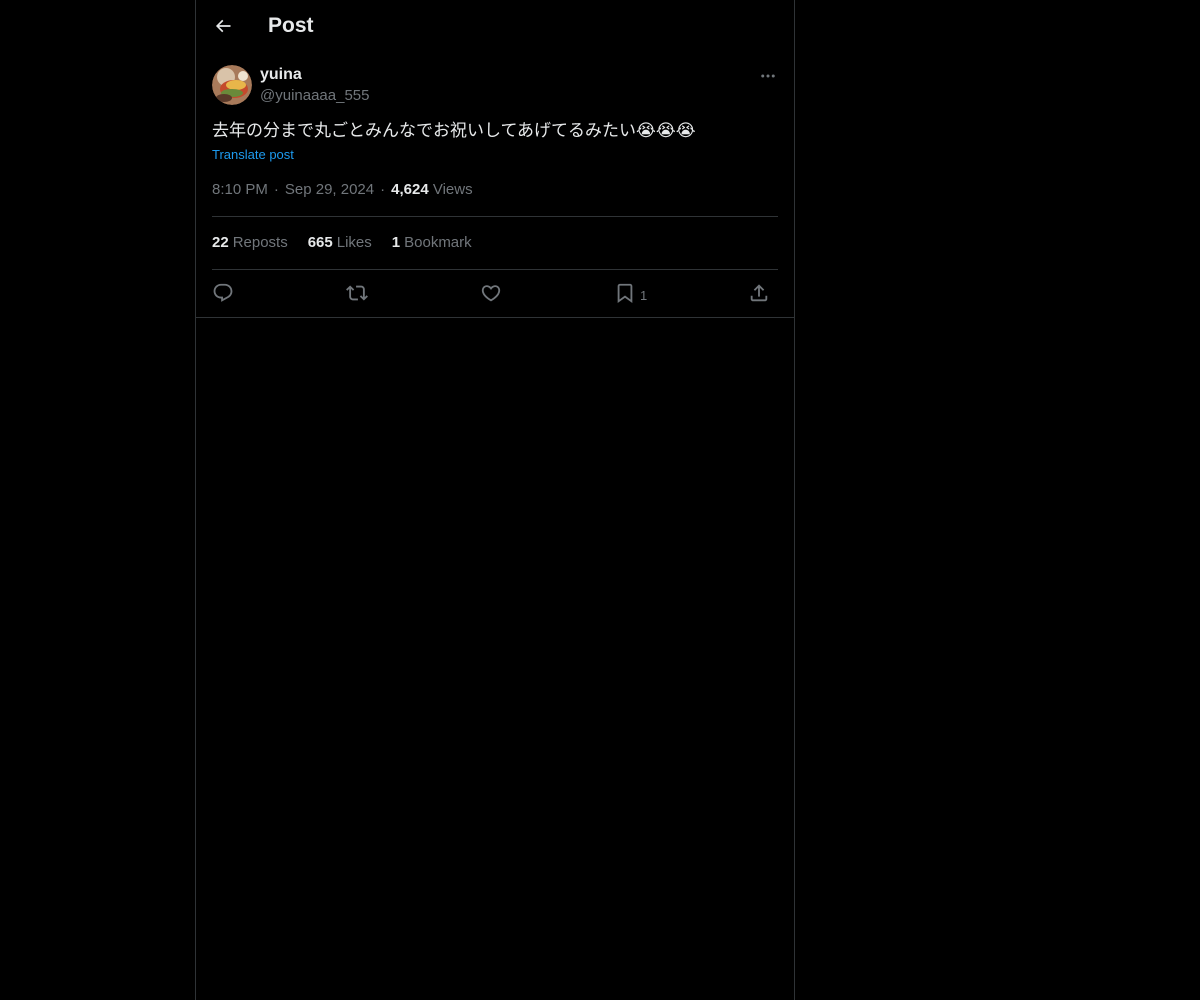 This screenshot has height=1000, width=1200. What do you see at coordinates (396, 242) in the screenshot?
I see `bookmarks-count: 1` at bounding box center [396, 242].